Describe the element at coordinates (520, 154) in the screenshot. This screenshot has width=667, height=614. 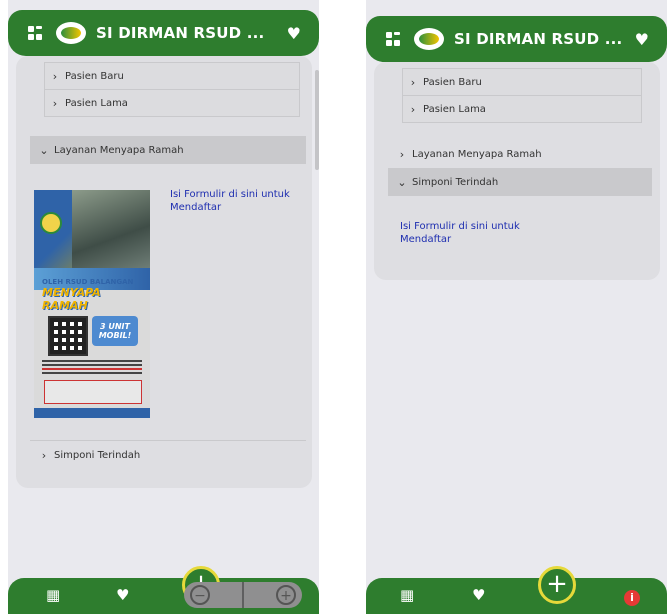
I see `section-layanan-menyapa-ramah: › Layanan Menyapa Ramah` at that location.